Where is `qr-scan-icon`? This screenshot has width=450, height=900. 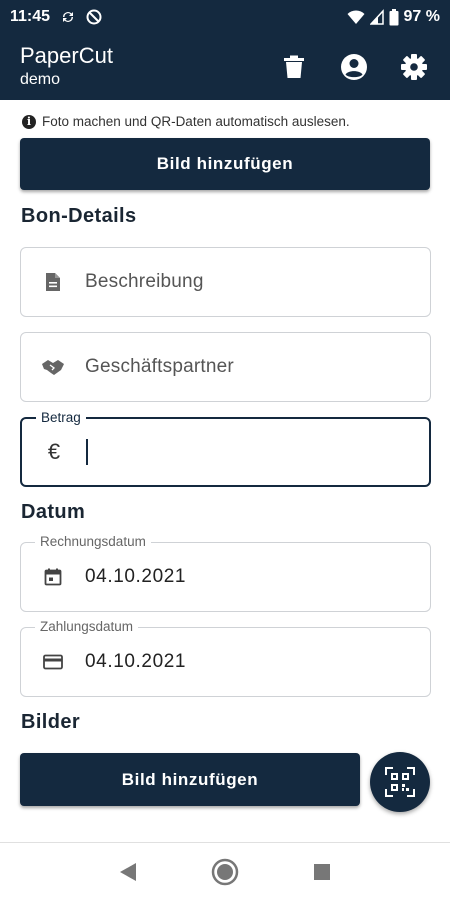 qr-scan-icon is located at coordinates (400, 782).